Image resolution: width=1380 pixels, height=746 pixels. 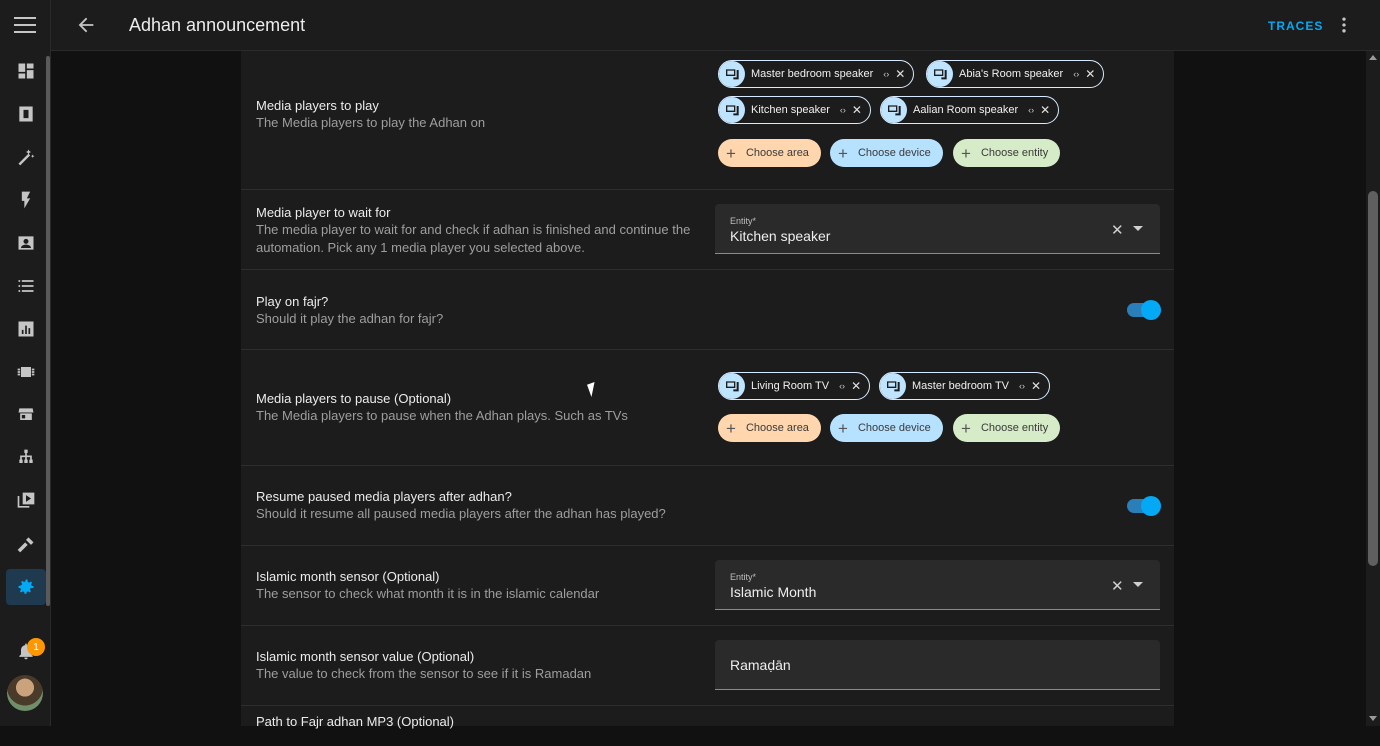 What do you see at coordinates (25, 25) in the screenshot?
I see `menu-icon` at bounding box center [25, 25].